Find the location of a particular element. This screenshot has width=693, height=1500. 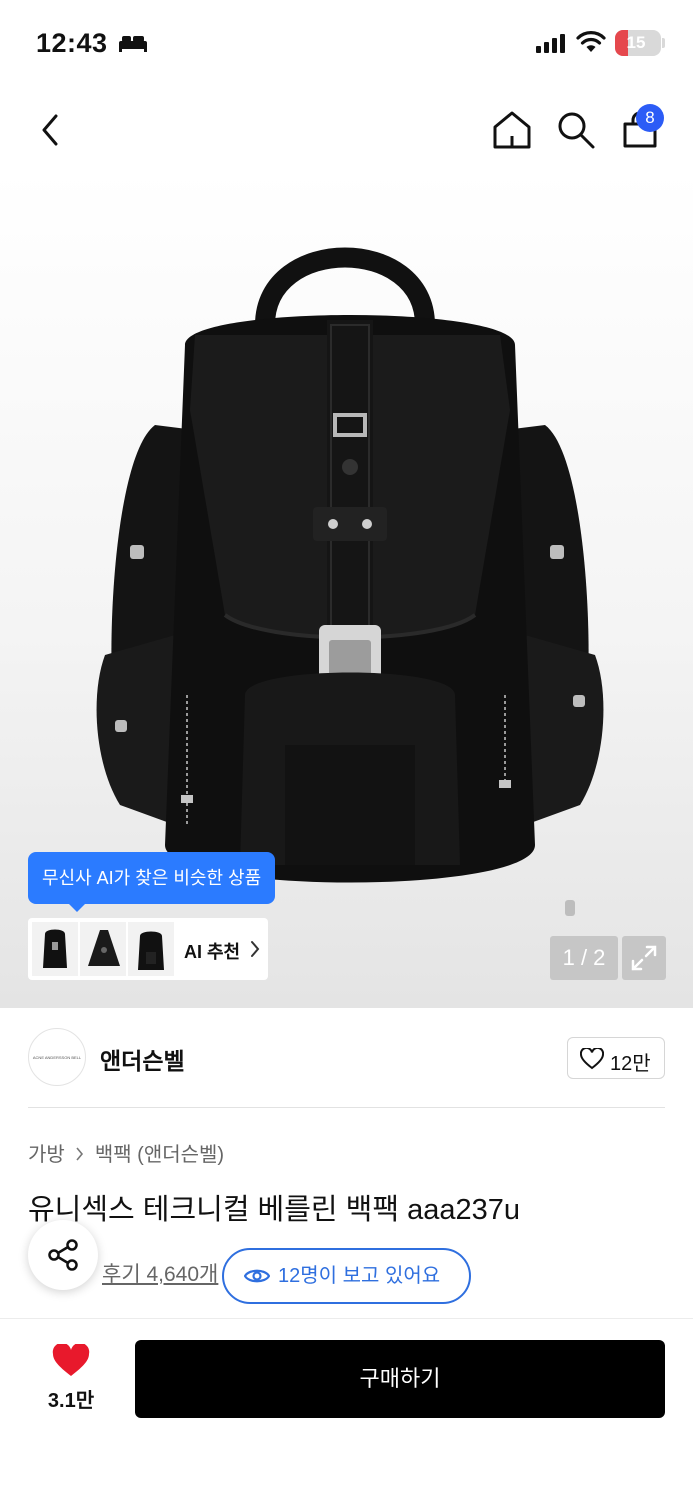

expand-image-button is located at coordinates (644, 958).